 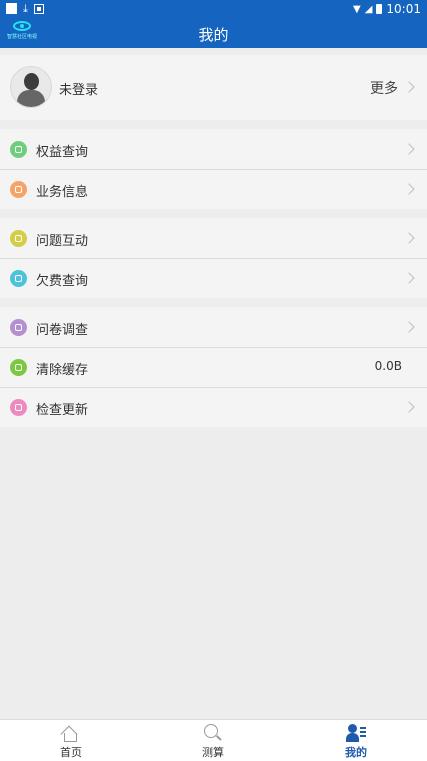 I want to click on bottom-navigation: 首页 测算 我的, so click(x=213, y=740).